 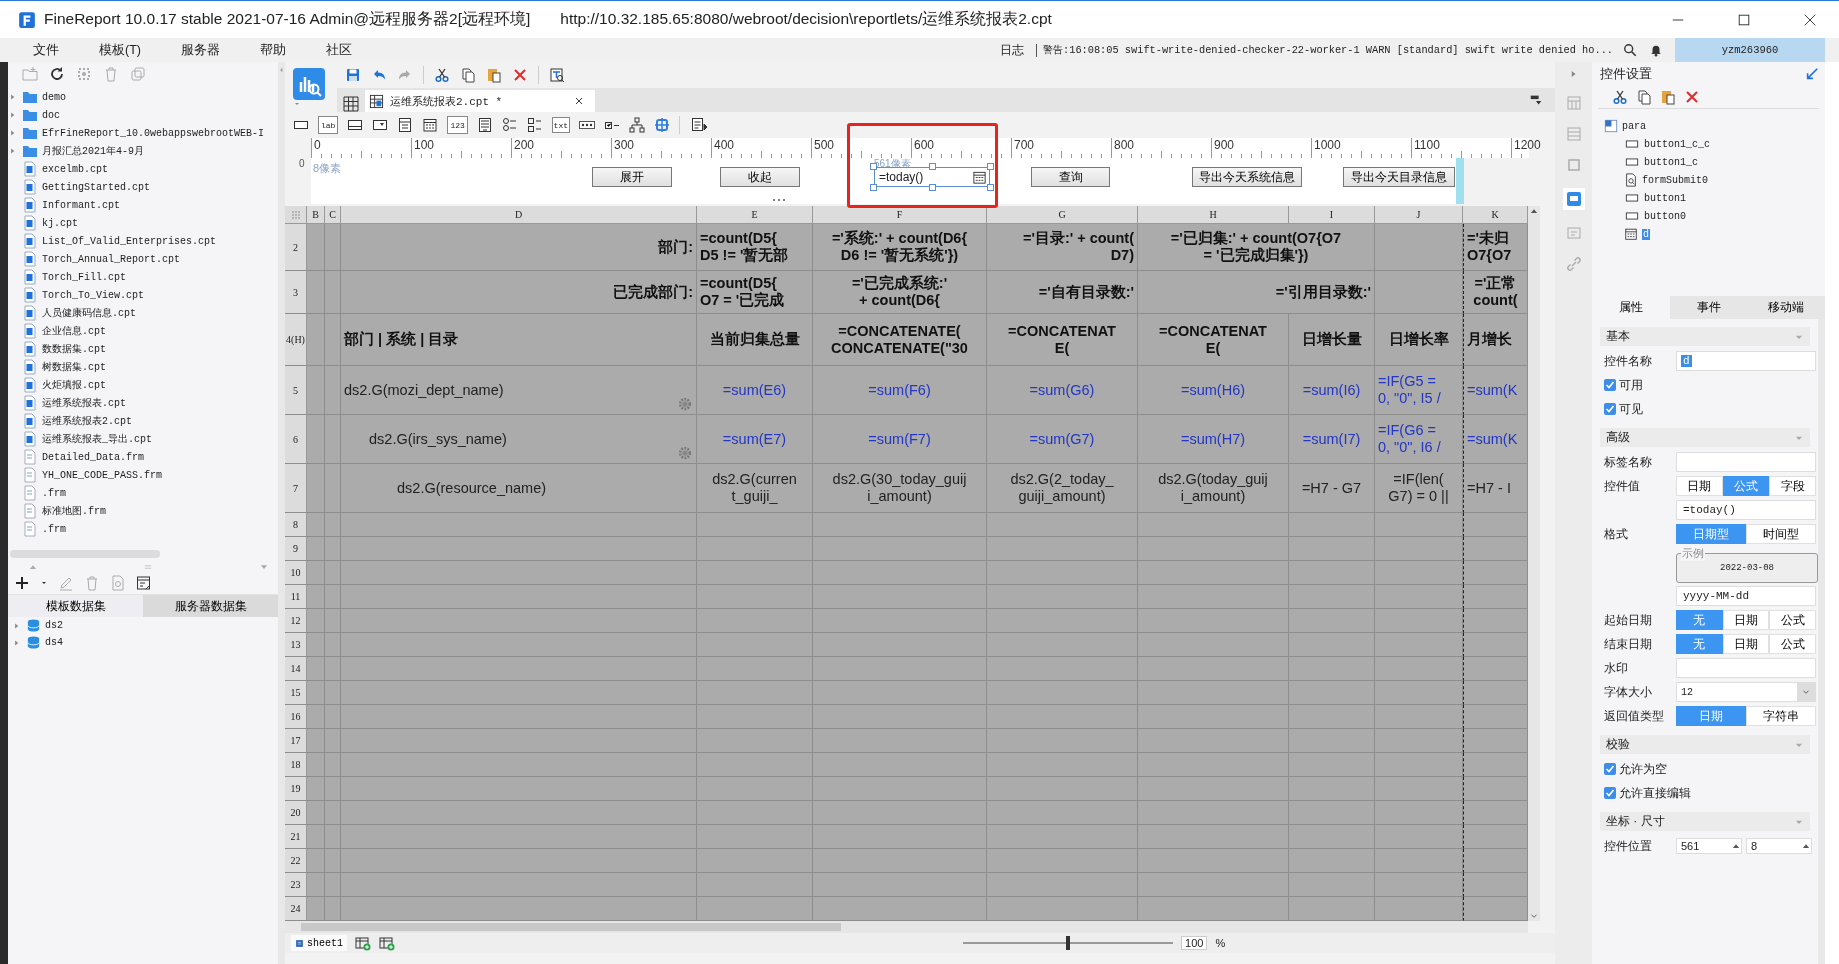 What do you see at coordinates (1709, 846) in the screenshot?
I see `number-field: 561` at bounding box center [1709, 846].